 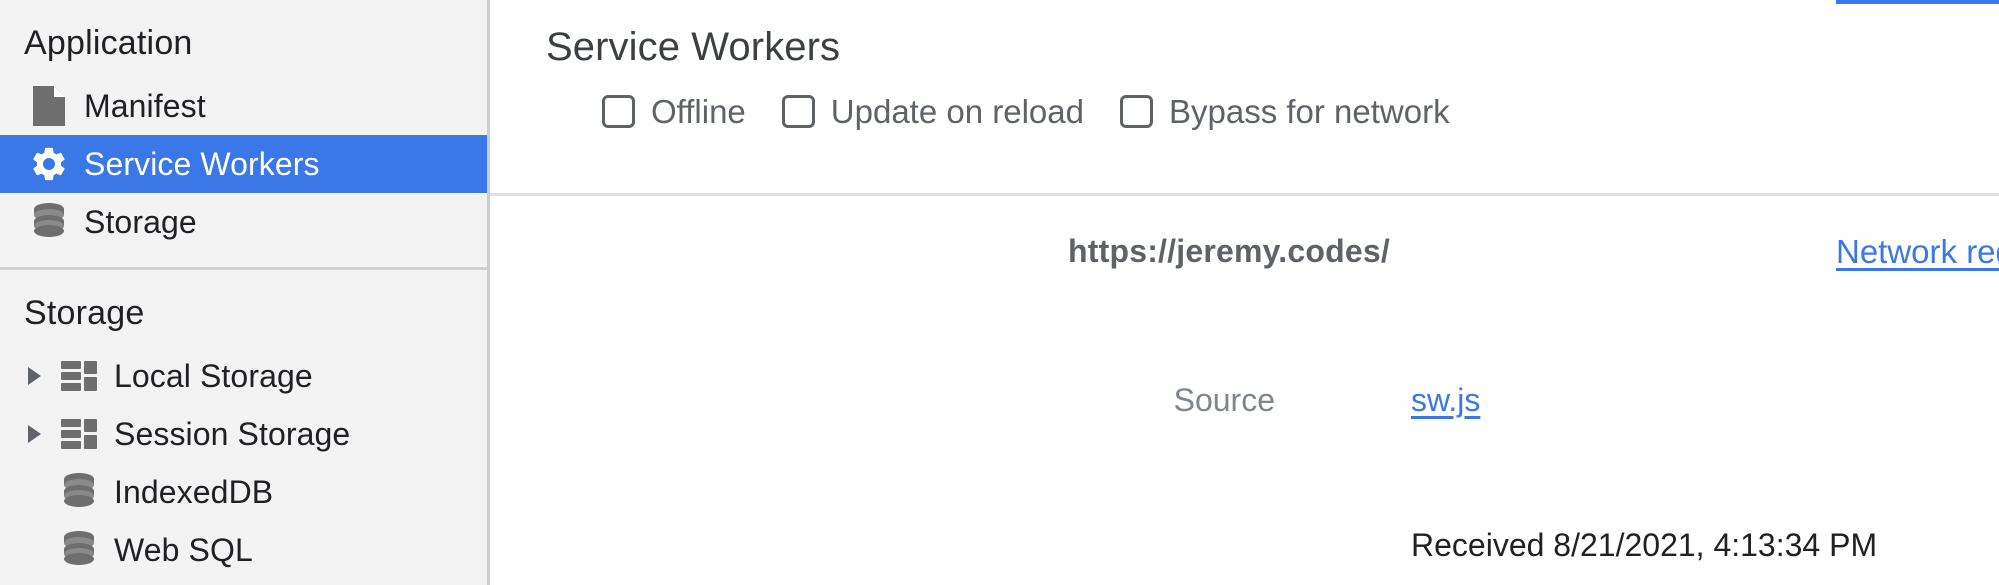 I want to click on sidebar-item-session-storage: Session Storage, so click(x=243, y=434).